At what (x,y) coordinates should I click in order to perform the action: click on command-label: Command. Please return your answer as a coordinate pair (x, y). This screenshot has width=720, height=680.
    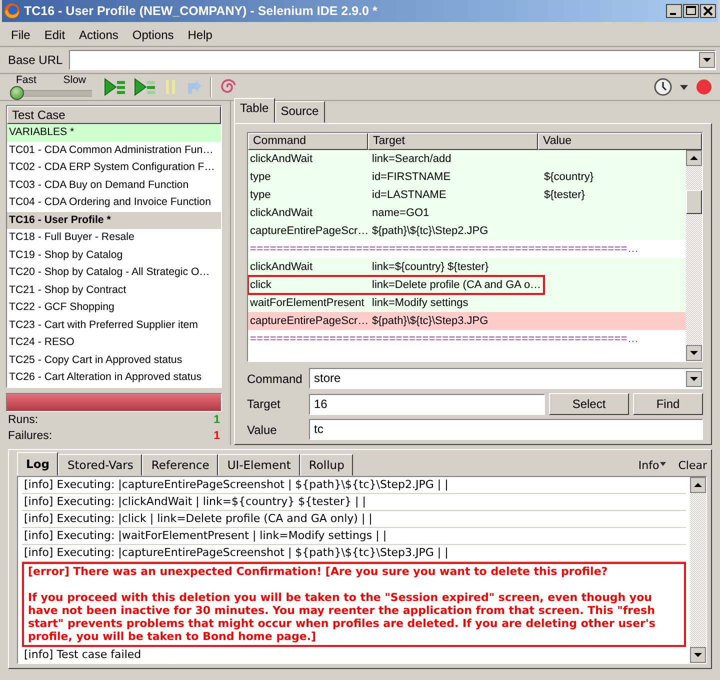
    Looking at the image, I should click on (275, 379).